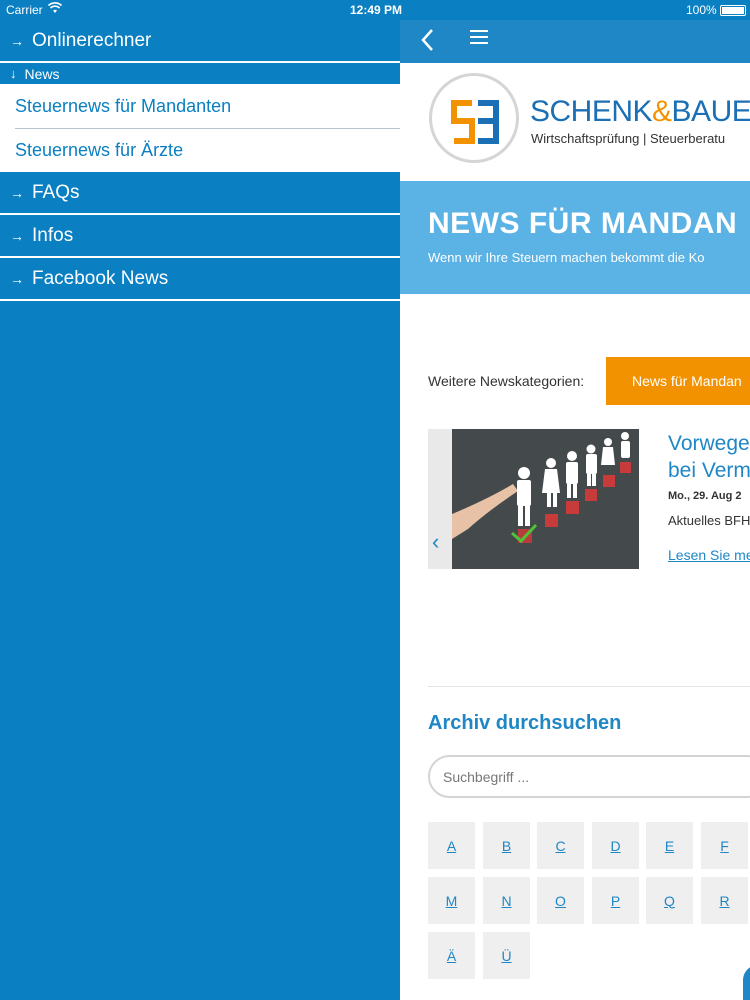 This screenshot has width=750, height=1000. What do you see at coordinates (591, 111) in the screenshot?
I see `brand-name-part1: SCHENK` at bounding box center [591, 111].